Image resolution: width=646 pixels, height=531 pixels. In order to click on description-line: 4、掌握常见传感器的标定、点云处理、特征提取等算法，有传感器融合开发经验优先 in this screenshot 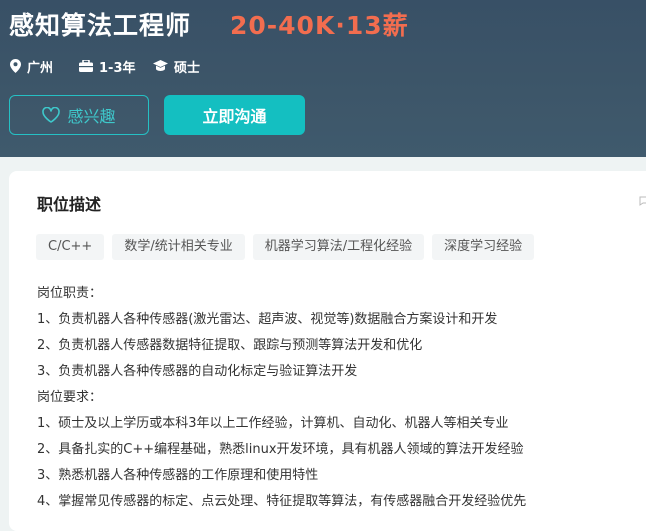, I will do `click(282, 501)`.